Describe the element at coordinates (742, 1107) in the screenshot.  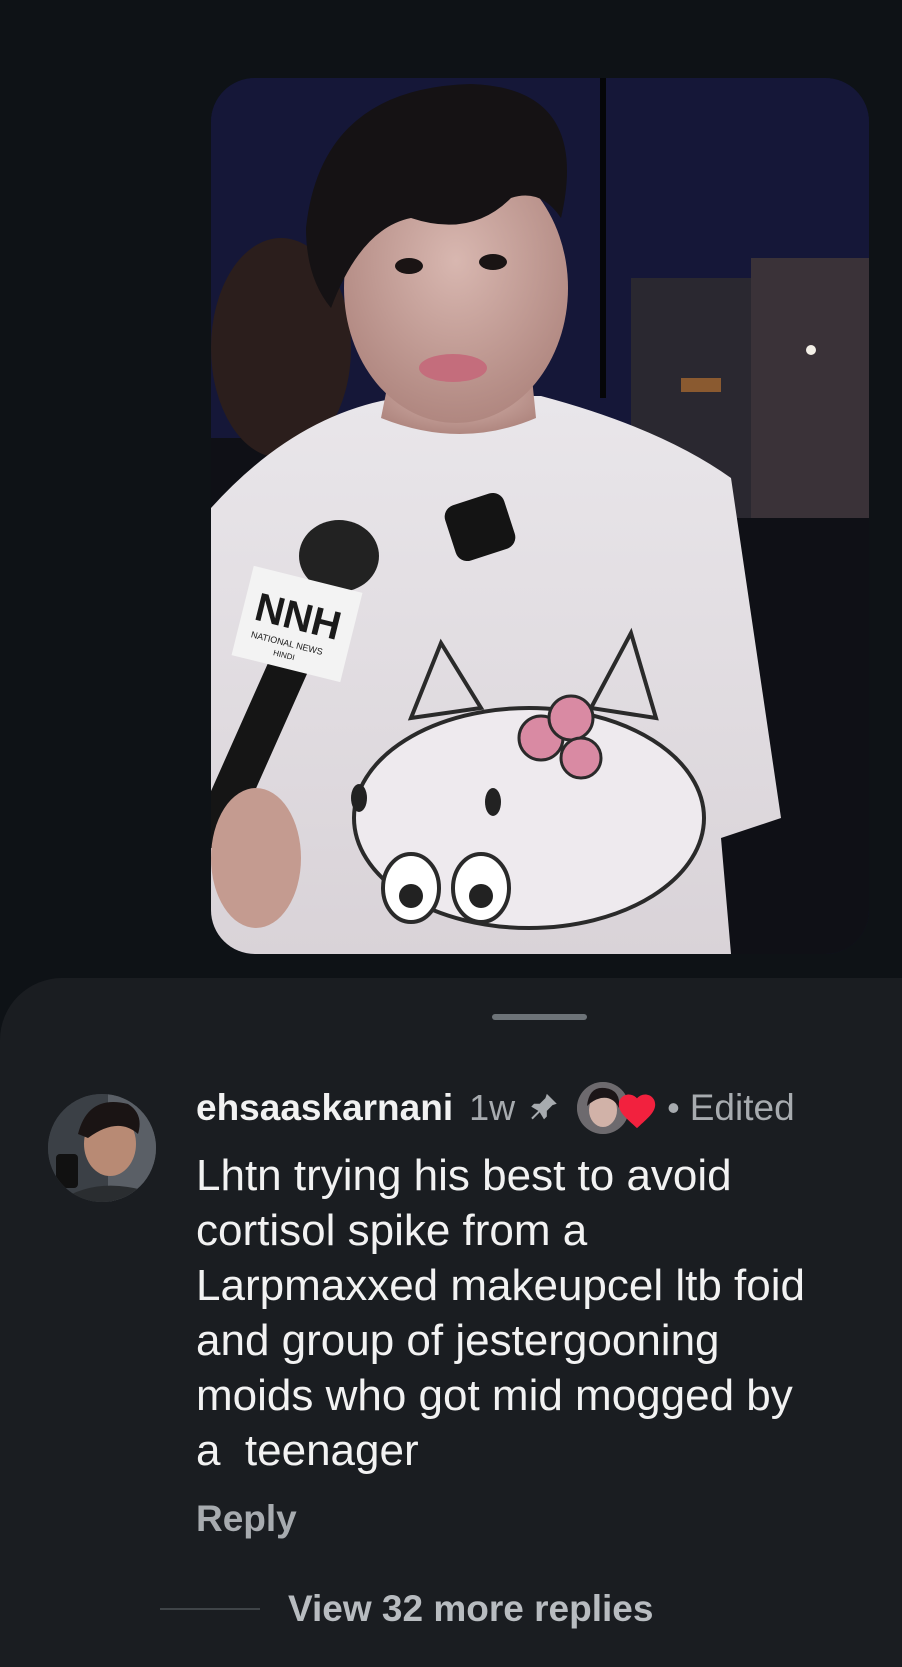
I see `edited-label: Edited` at that location.